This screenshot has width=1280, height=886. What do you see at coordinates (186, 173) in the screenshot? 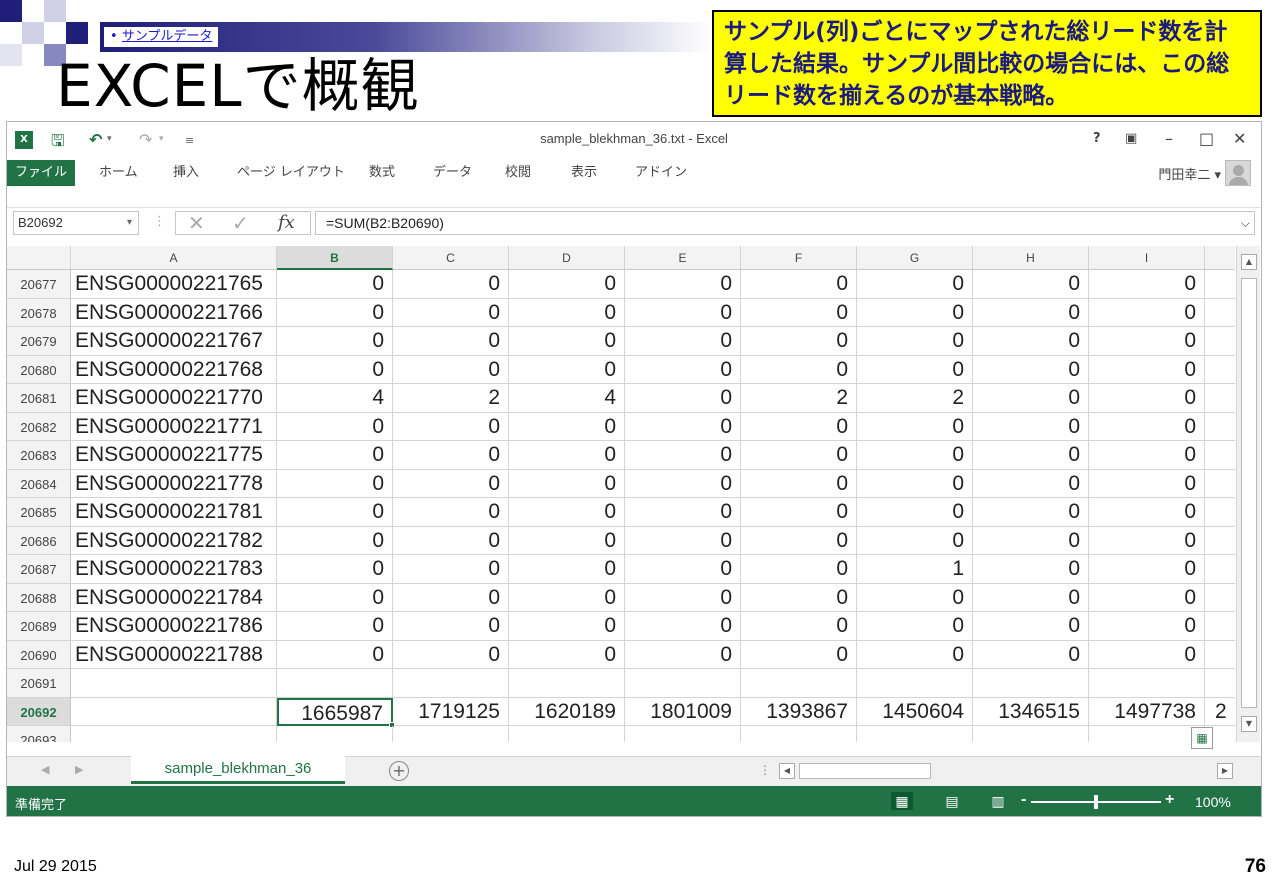
I see `tab-insert: 挿入` at bounding box center [186, 173].